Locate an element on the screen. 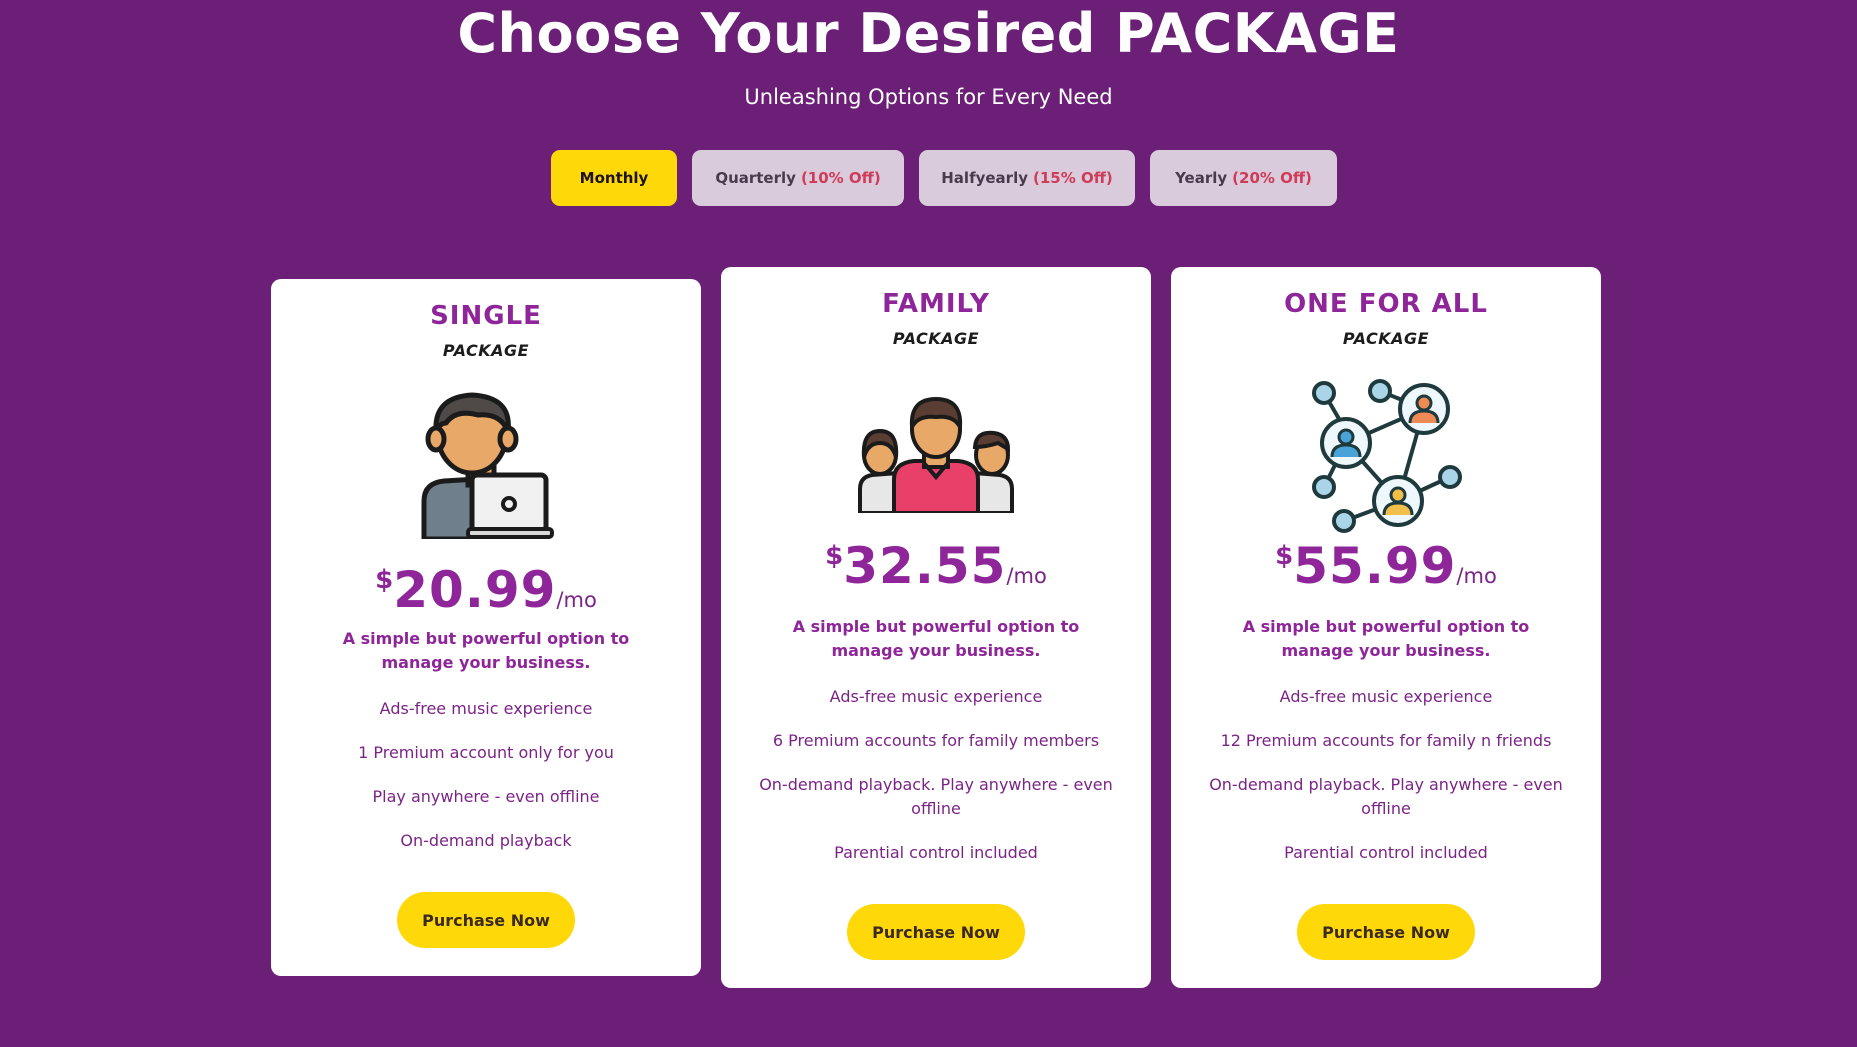  family-icon is located at coordinates (936, 455).